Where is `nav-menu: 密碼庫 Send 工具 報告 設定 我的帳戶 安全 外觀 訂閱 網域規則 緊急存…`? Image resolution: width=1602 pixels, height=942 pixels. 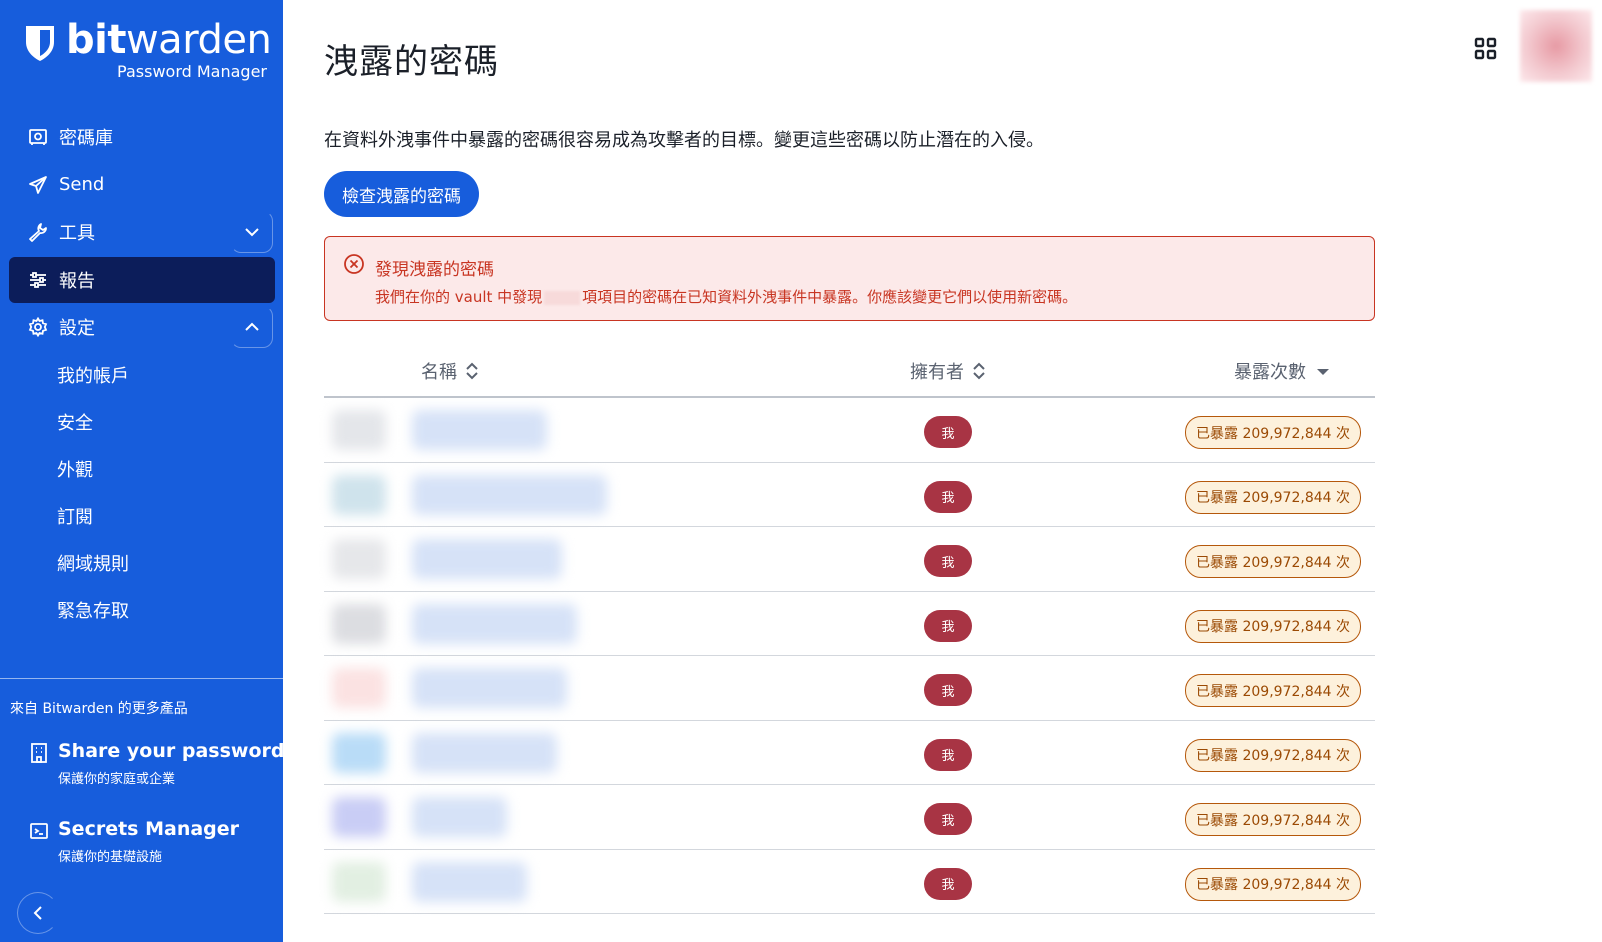
nav-menu: 密碼庫 Send 工具 報告 設定 我的帳戶 安全 外觀 訂閱 網域規則 緊急存… is located at coordinates (142, 374).